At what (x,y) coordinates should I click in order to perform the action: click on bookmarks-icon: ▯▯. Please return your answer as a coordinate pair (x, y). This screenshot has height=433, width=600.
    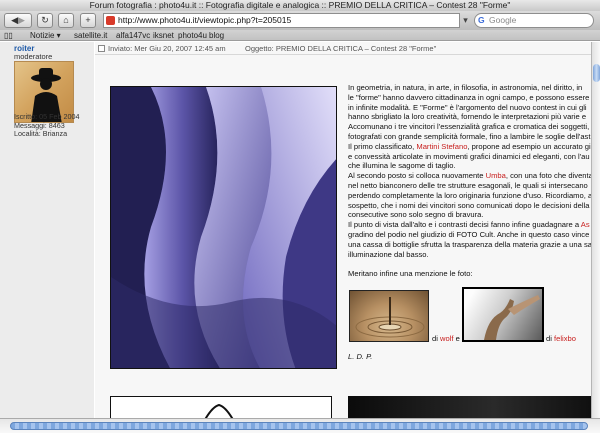
    Looking at the image, I should click on (8, 35).